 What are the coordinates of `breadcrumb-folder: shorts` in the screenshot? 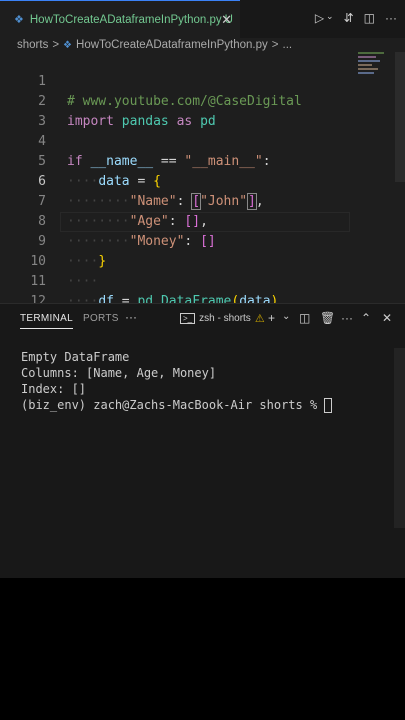 It's located at (32, 45).